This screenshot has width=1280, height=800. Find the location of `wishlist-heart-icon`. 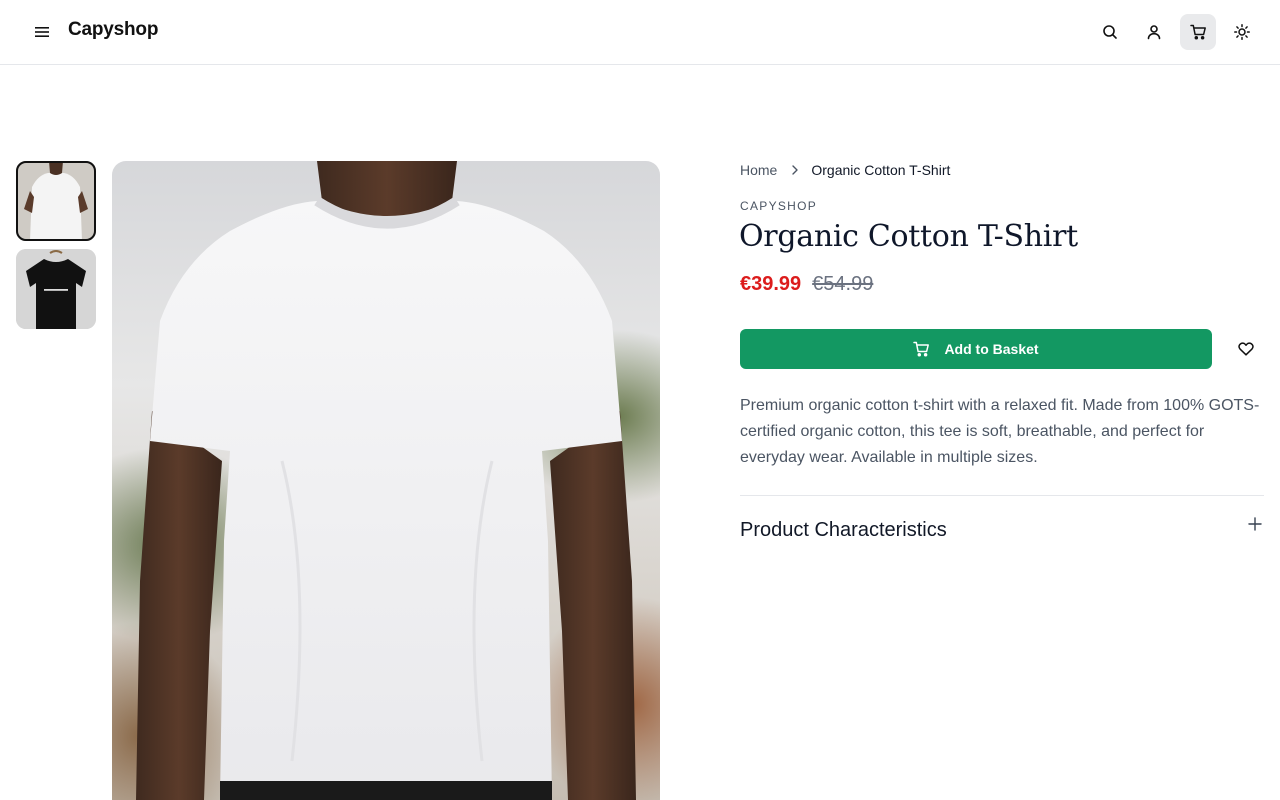

wishlist-heart-icon is located at coordinates (1246, 349).